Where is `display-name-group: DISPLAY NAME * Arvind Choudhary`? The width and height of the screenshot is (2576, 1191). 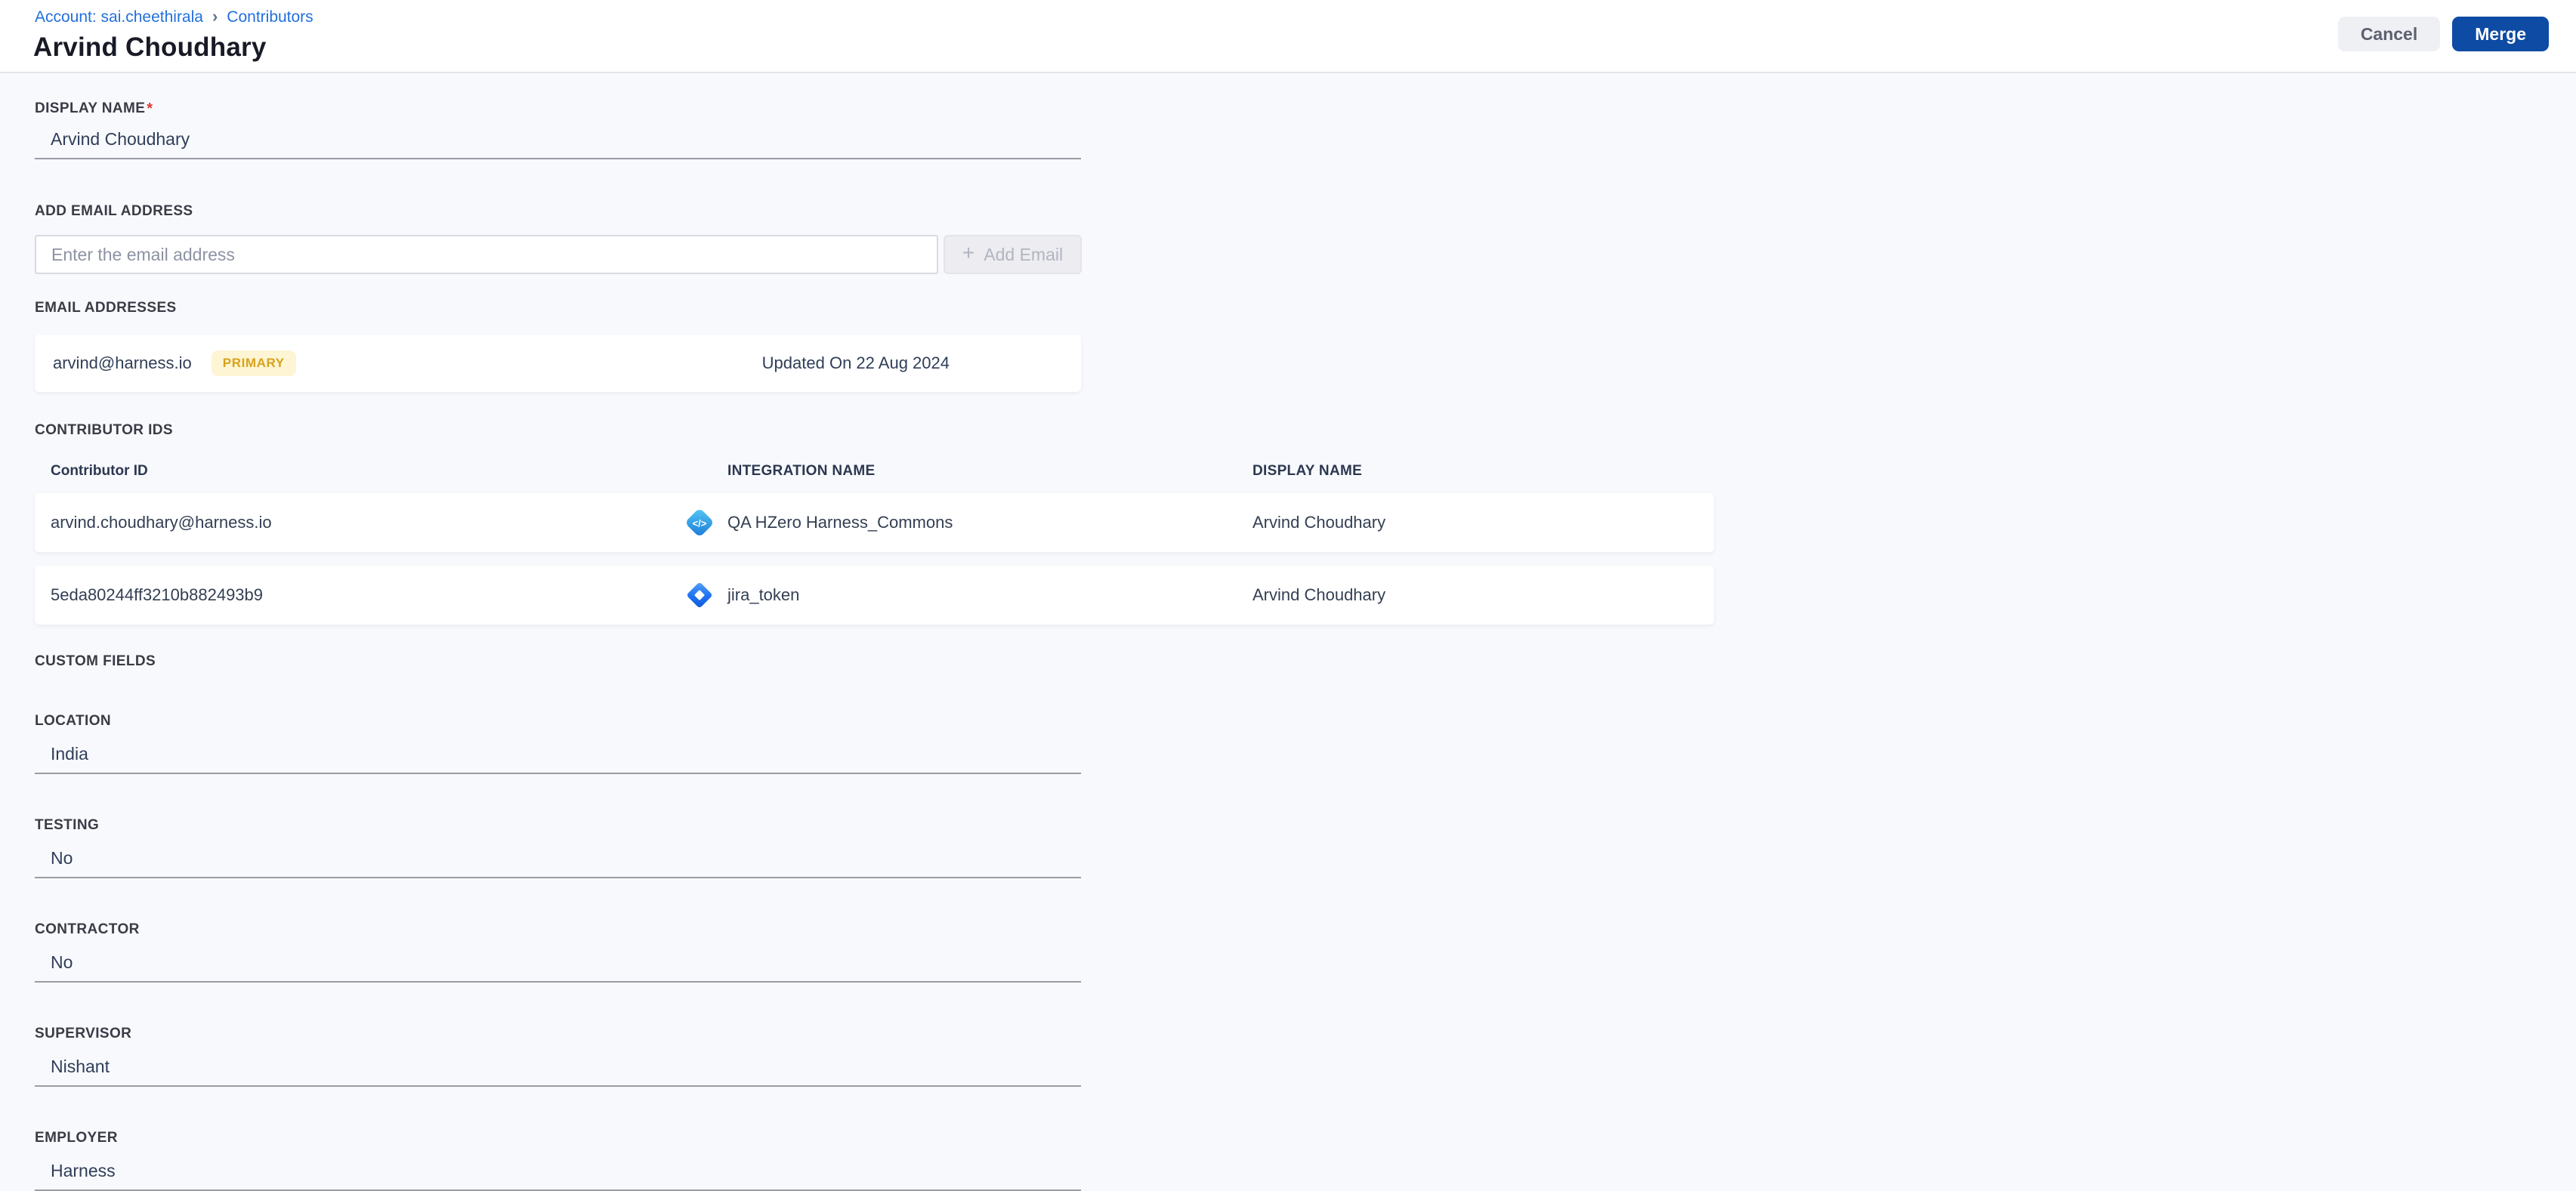 display-name-group: DISPLAY NAME * Arvind Choudhary is located at coordinates (1305, 129).